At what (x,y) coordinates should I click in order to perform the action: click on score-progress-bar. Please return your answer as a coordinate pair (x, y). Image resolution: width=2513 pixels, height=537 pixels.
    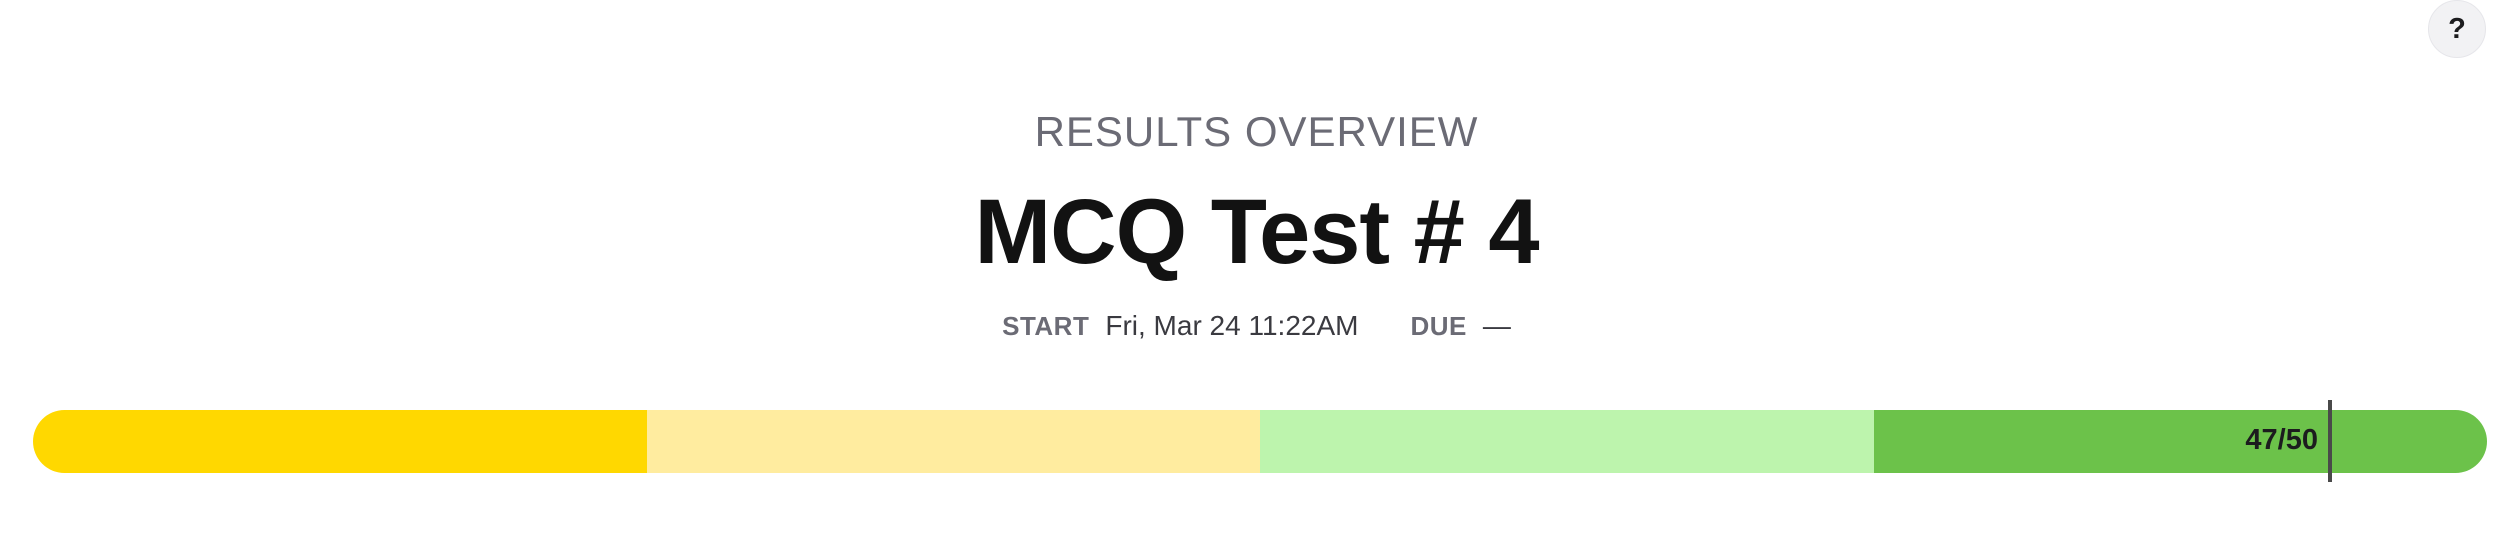
    Looking at the image, I should click on (1260, 441).